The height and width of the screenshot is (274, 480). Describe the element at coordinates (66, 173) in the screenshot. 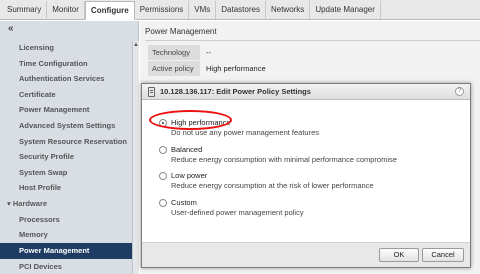

I see `sidebar-item-system-swap: System Swap` at that location.